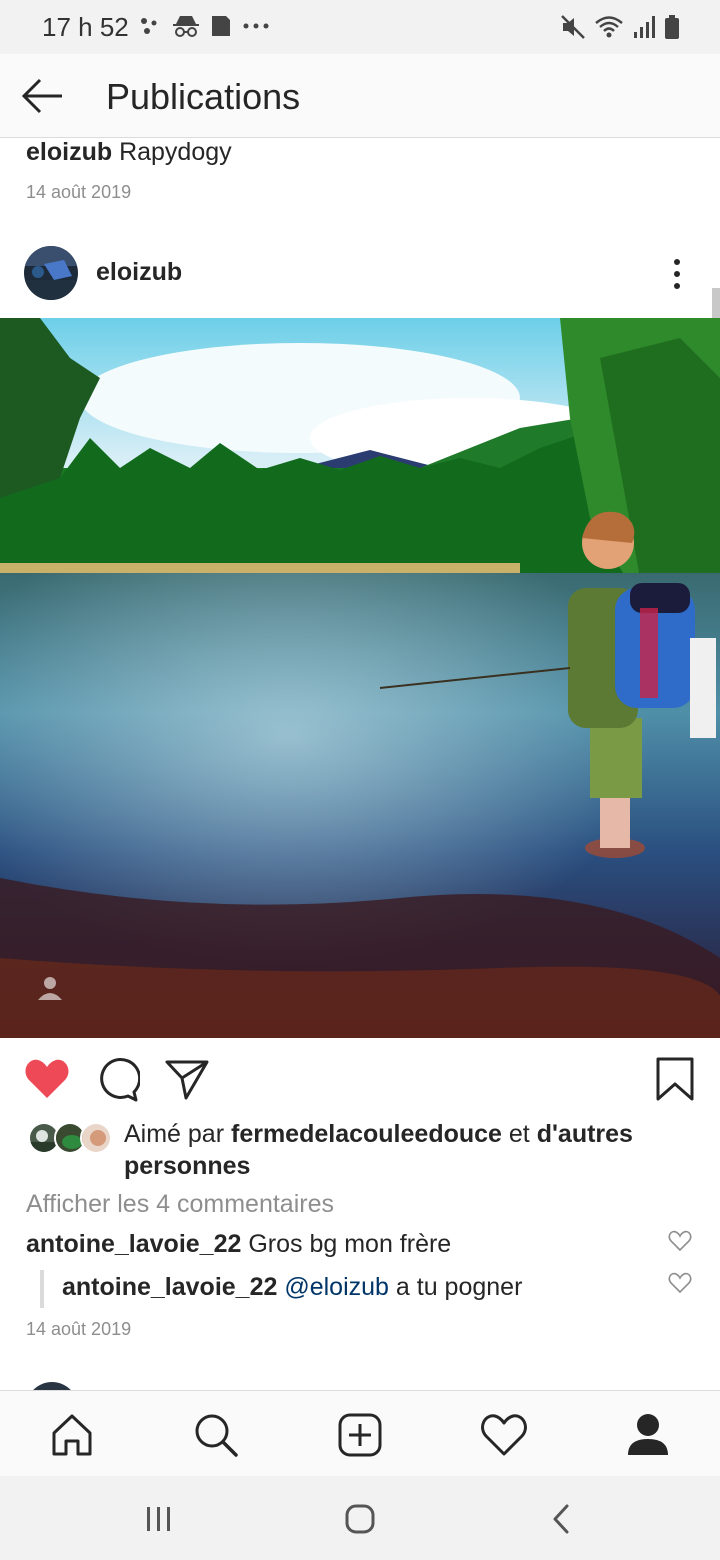 Image resolution: width=720 pixels, height=1560 pixels. I want to click on caption-text: Rapydogy, so click(175, 152).